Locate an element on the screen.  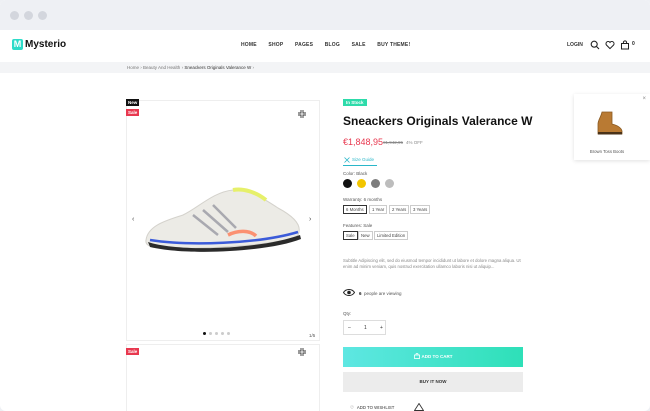
quantity-stepper: – 1 + is located at coordinates (364, 327).